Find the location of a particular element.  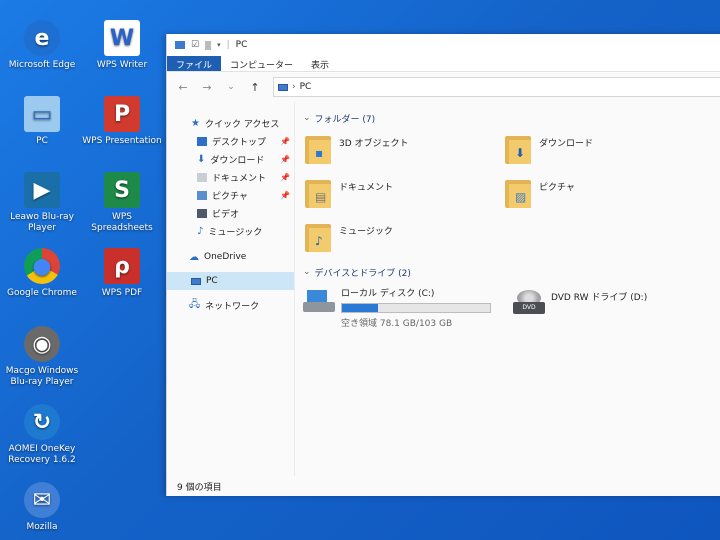

desktop-icon-edge: e Microsoft Edge is located at coordinates (42, 45).